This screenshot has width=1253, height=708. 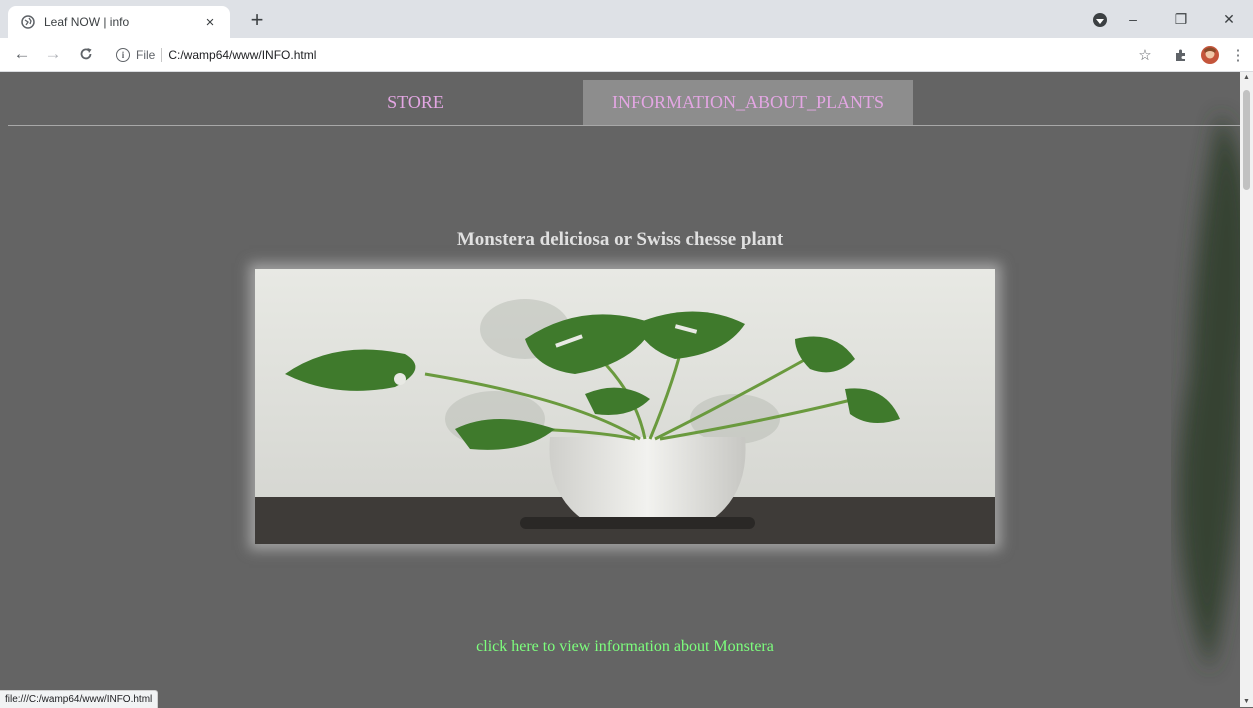 I want to click on status-bar-url: file:///C:/wamp64/www/INFO.html, so click(x=79, y=699).